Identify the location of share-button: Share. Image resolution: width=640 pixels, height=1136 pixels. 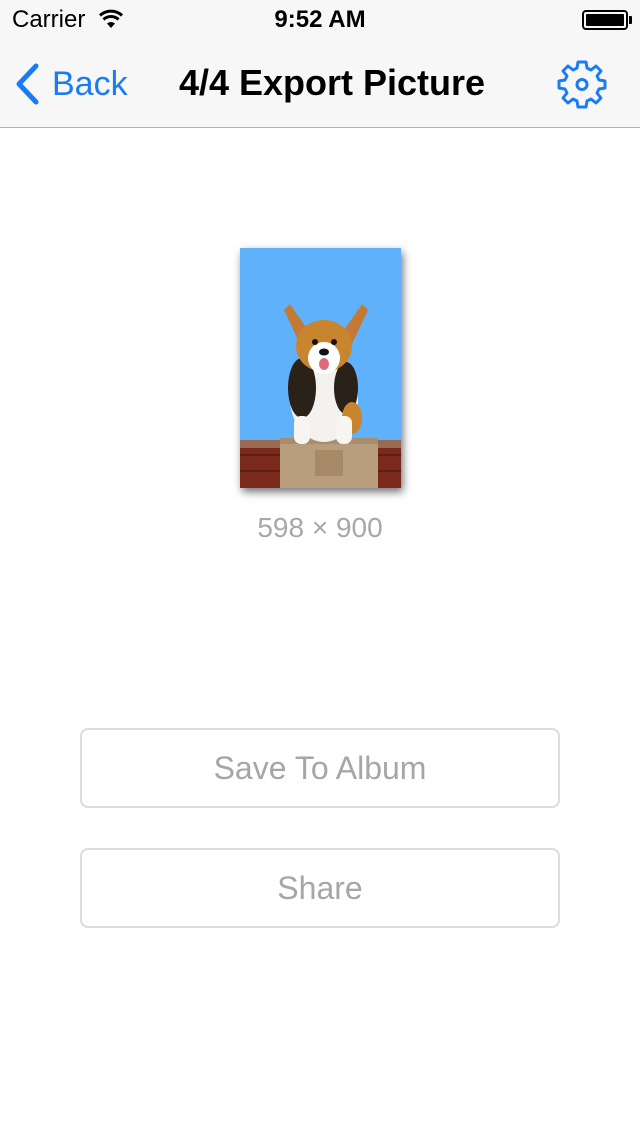
(320, 888).